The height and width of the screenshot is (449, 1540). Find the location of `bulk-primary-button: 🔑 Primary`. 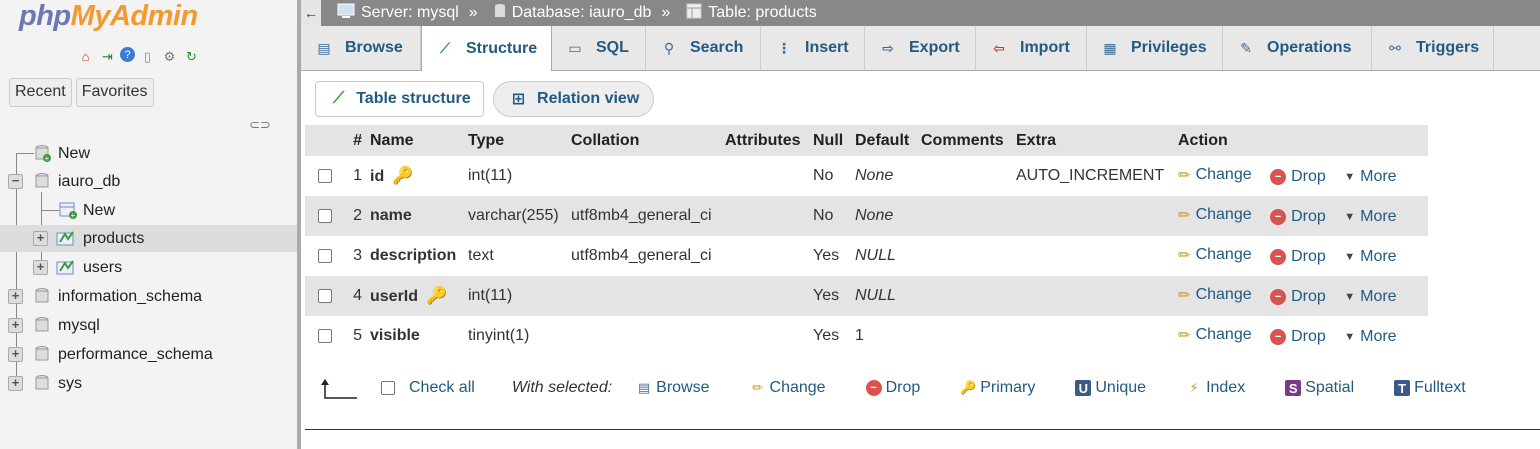

bulk-primary-button: 🔑 Primary is located at coordinates (997, 388).